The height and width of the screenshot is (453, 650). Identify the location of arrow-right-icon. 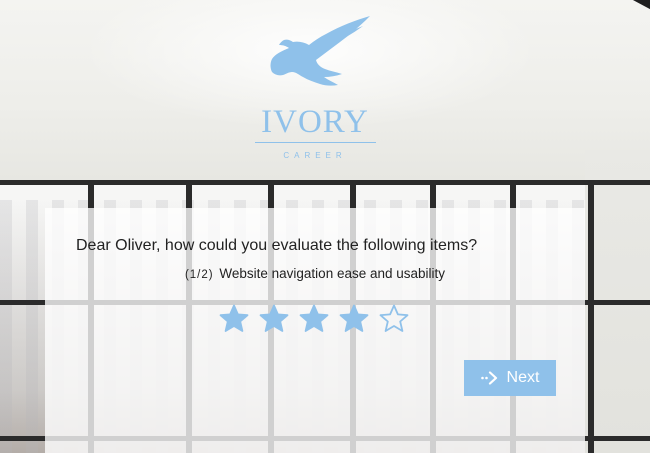
(488, 378).